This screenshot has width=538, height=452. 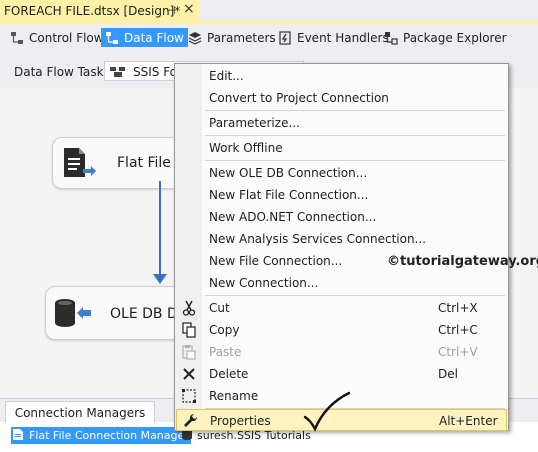 What do you see at coordinates (224, 330) in the screenshot?
I see `menu-item-label: Copy` at bounding box center [224, 330].